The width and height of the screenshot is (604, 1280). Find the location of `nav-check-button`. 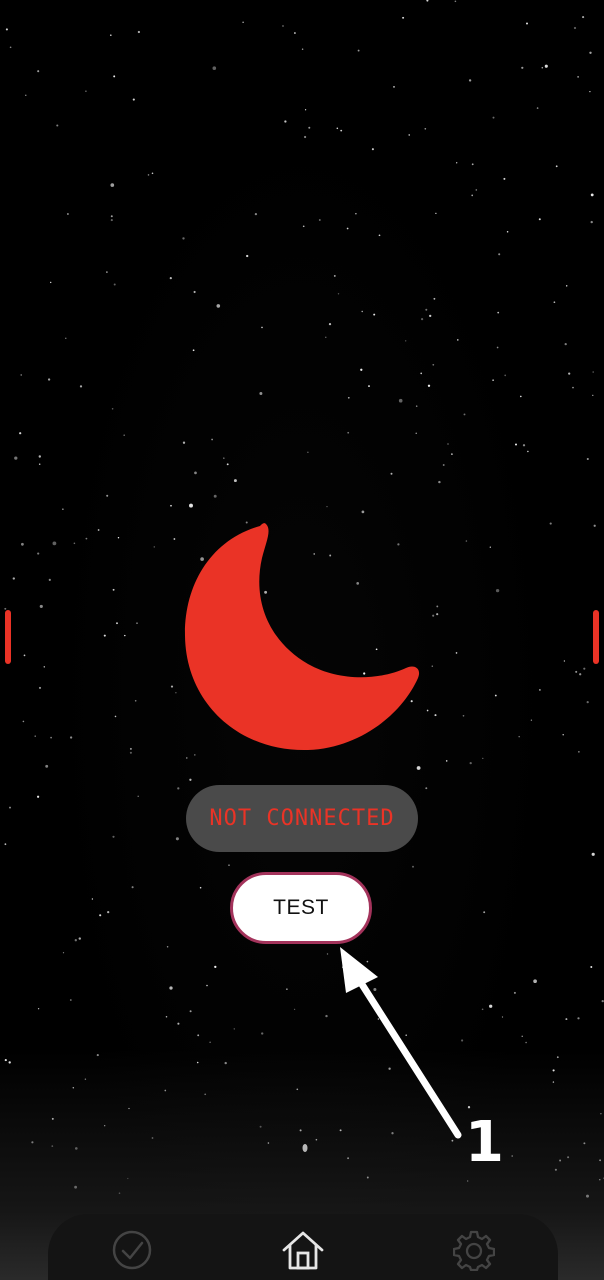

nav-check-button is located at coordinates (132, 1250).